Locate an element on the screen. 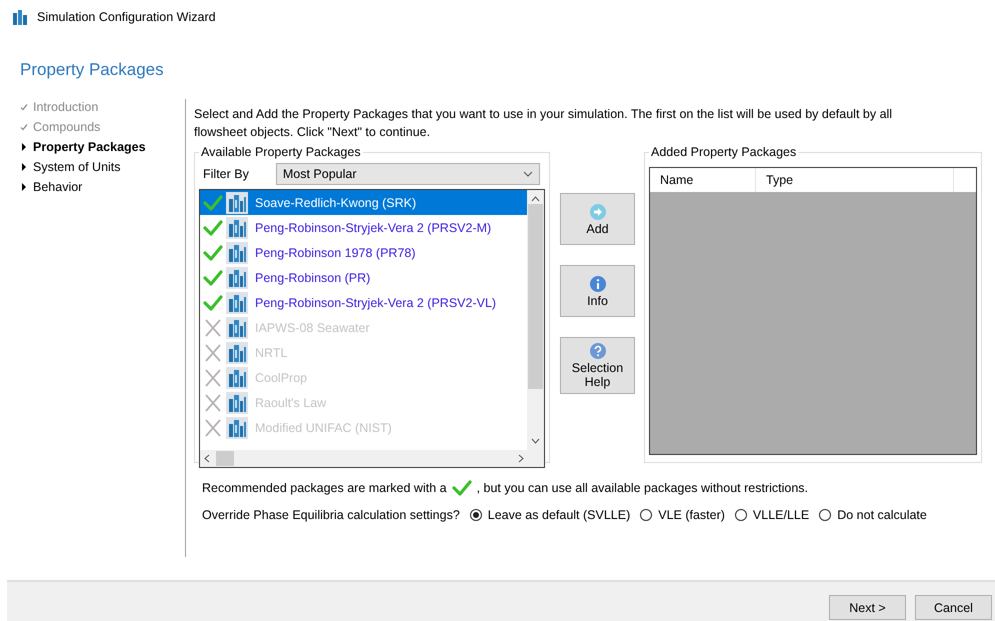 Image resolution: width=995 pixels, height=621 pixels. info-icon is located at coordinates (597, 283).